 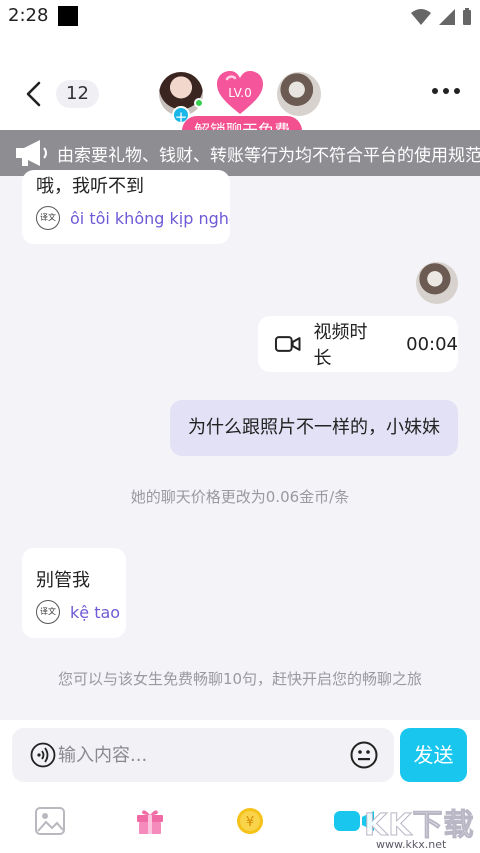 I want to click on unread-count-badge: 12, so click(x=77, y=94).